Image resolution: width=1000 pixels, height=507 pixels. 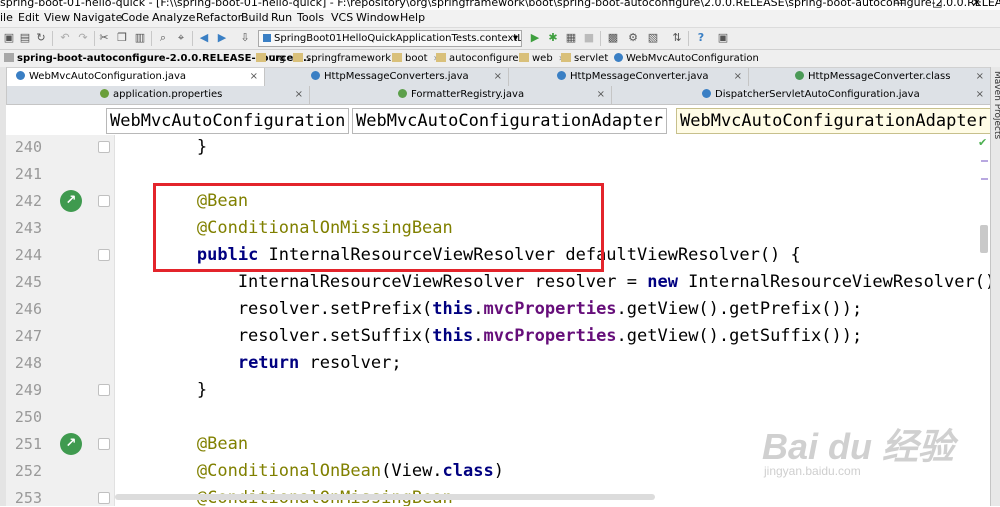 I want to click on code-line-248: return resolver;, so click(x=319, y=363).